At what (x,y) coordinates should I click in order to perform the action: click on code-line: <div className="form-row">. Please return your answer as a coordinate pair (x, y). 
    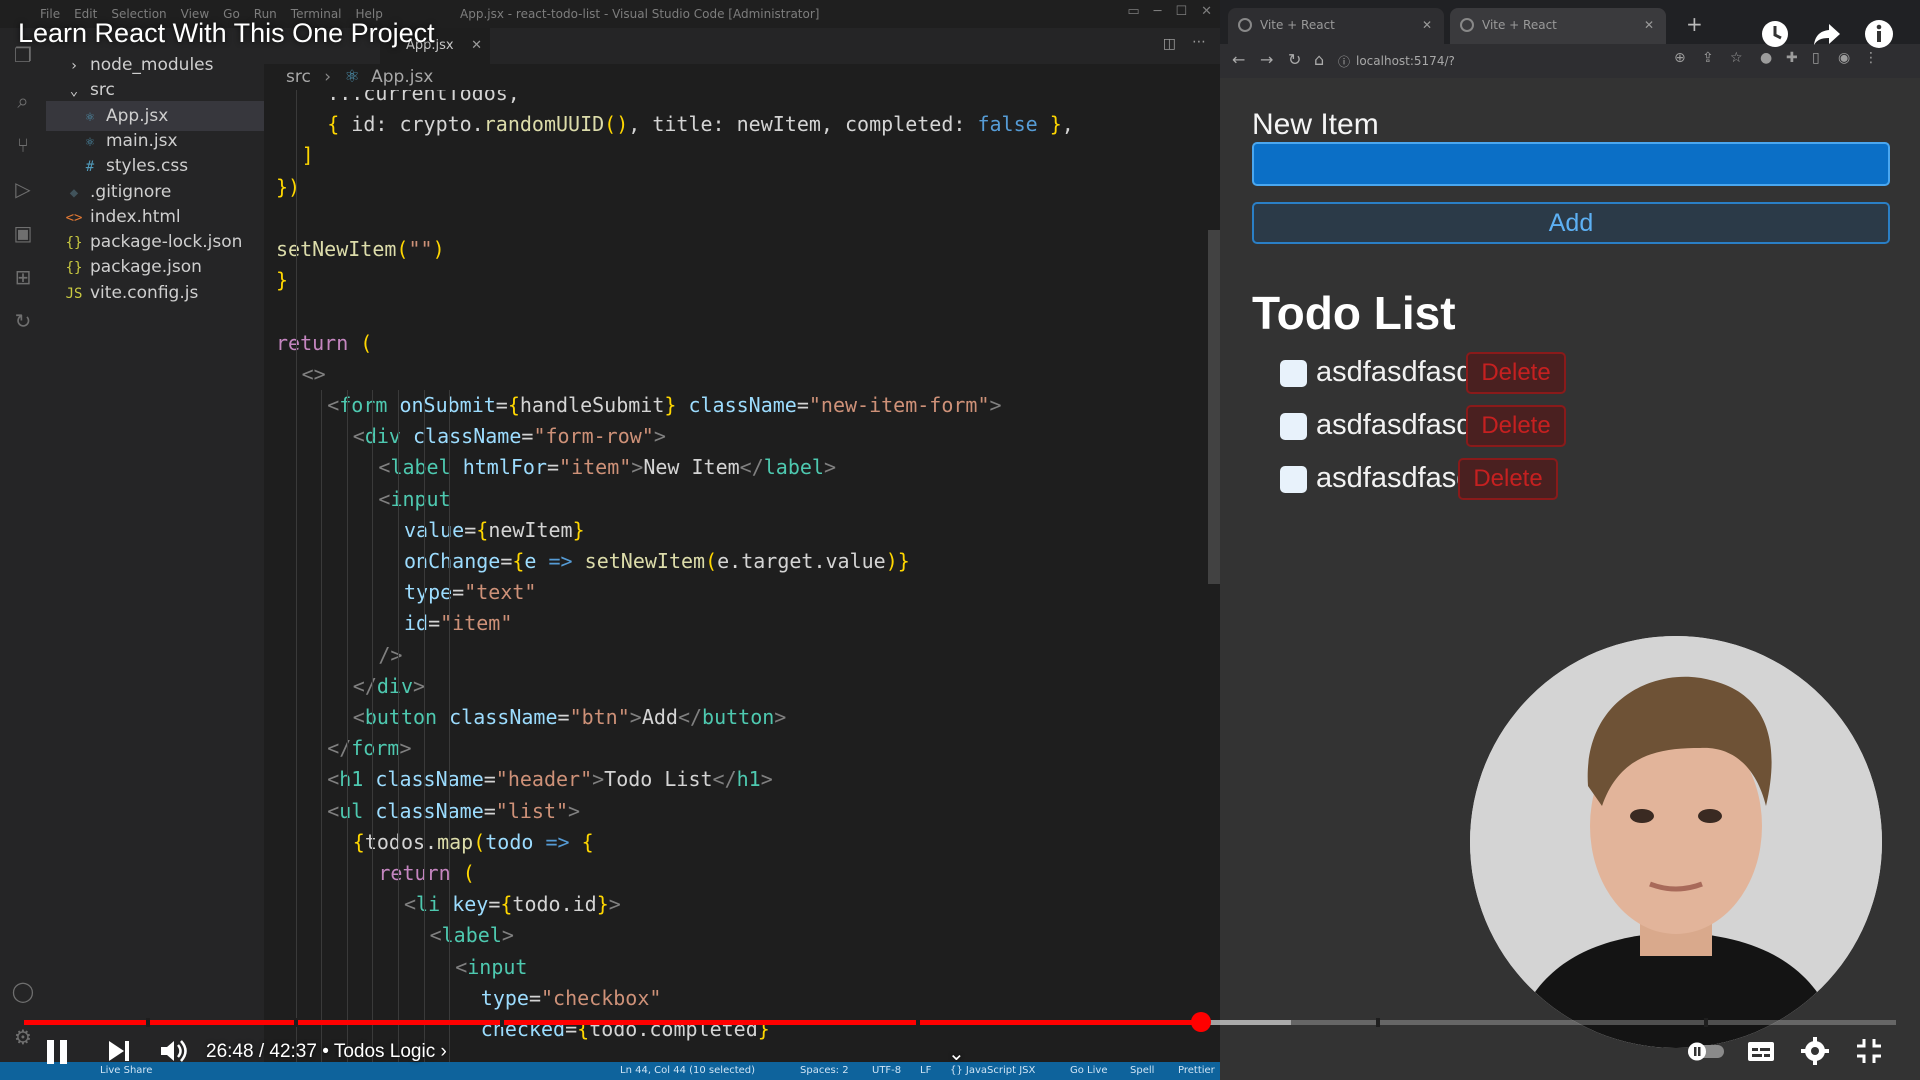
    Looking at the image, I should click on (509, 436).